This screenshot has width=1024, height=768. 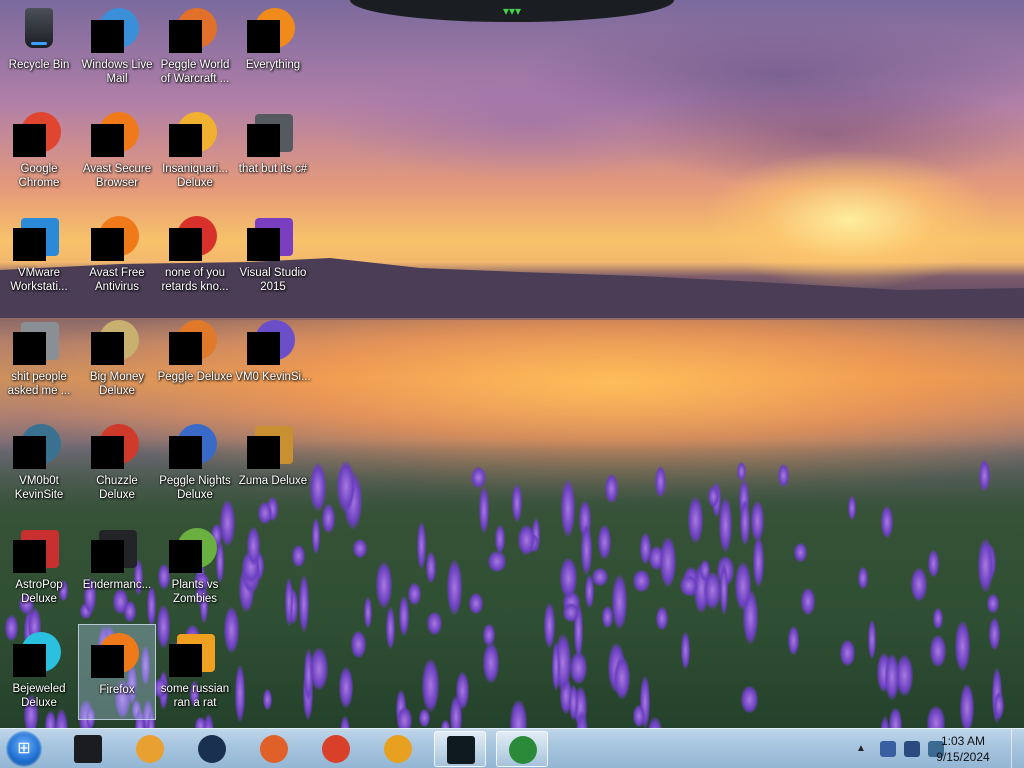 I want to click on desktop-icon: Bejeweled Deluxe, so click(x=39, y=672).